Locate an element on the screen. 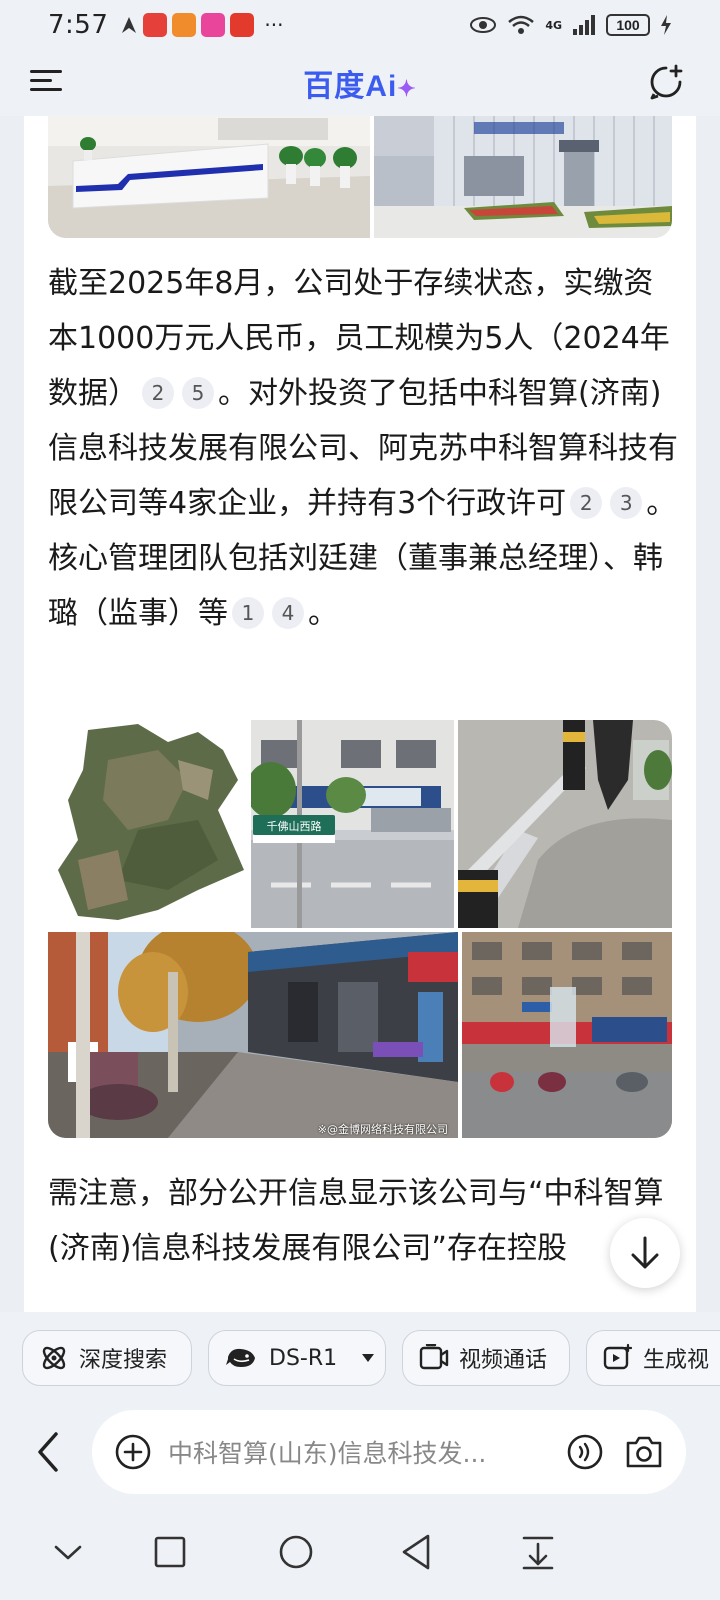 Image resolution: width=720 pixels, height=1600 pixels. caret-down-icon is located at coordinates (368, 1358).